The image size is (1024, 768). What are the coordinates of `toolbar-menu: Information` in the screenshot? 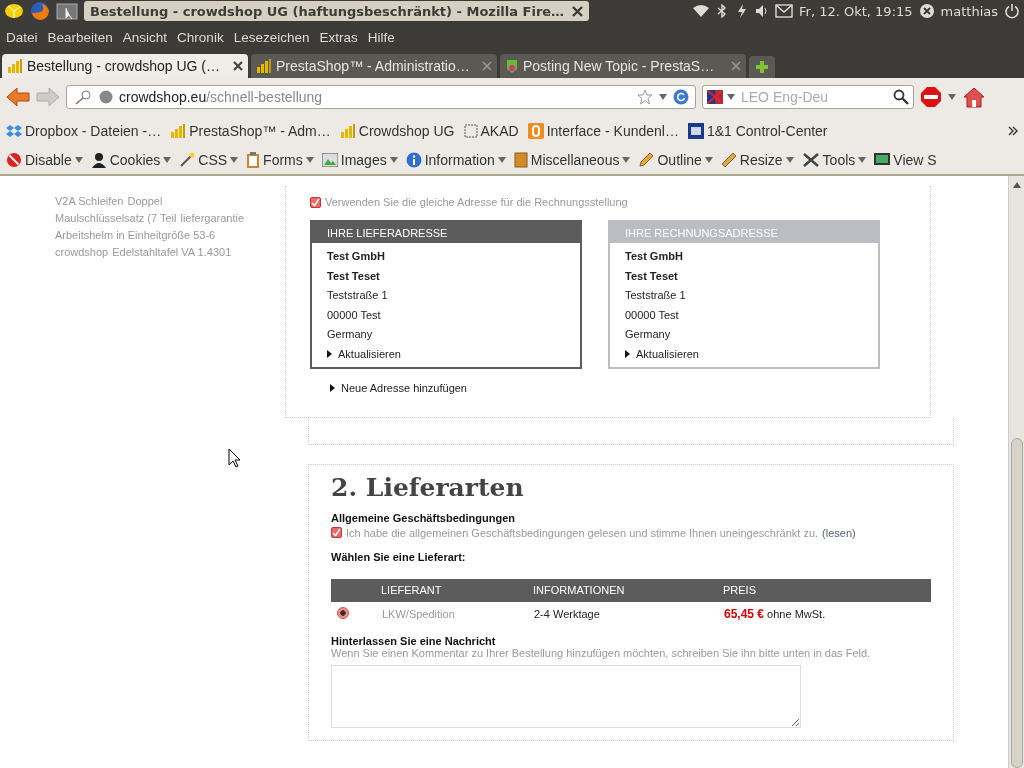 It's located at (459, 160).